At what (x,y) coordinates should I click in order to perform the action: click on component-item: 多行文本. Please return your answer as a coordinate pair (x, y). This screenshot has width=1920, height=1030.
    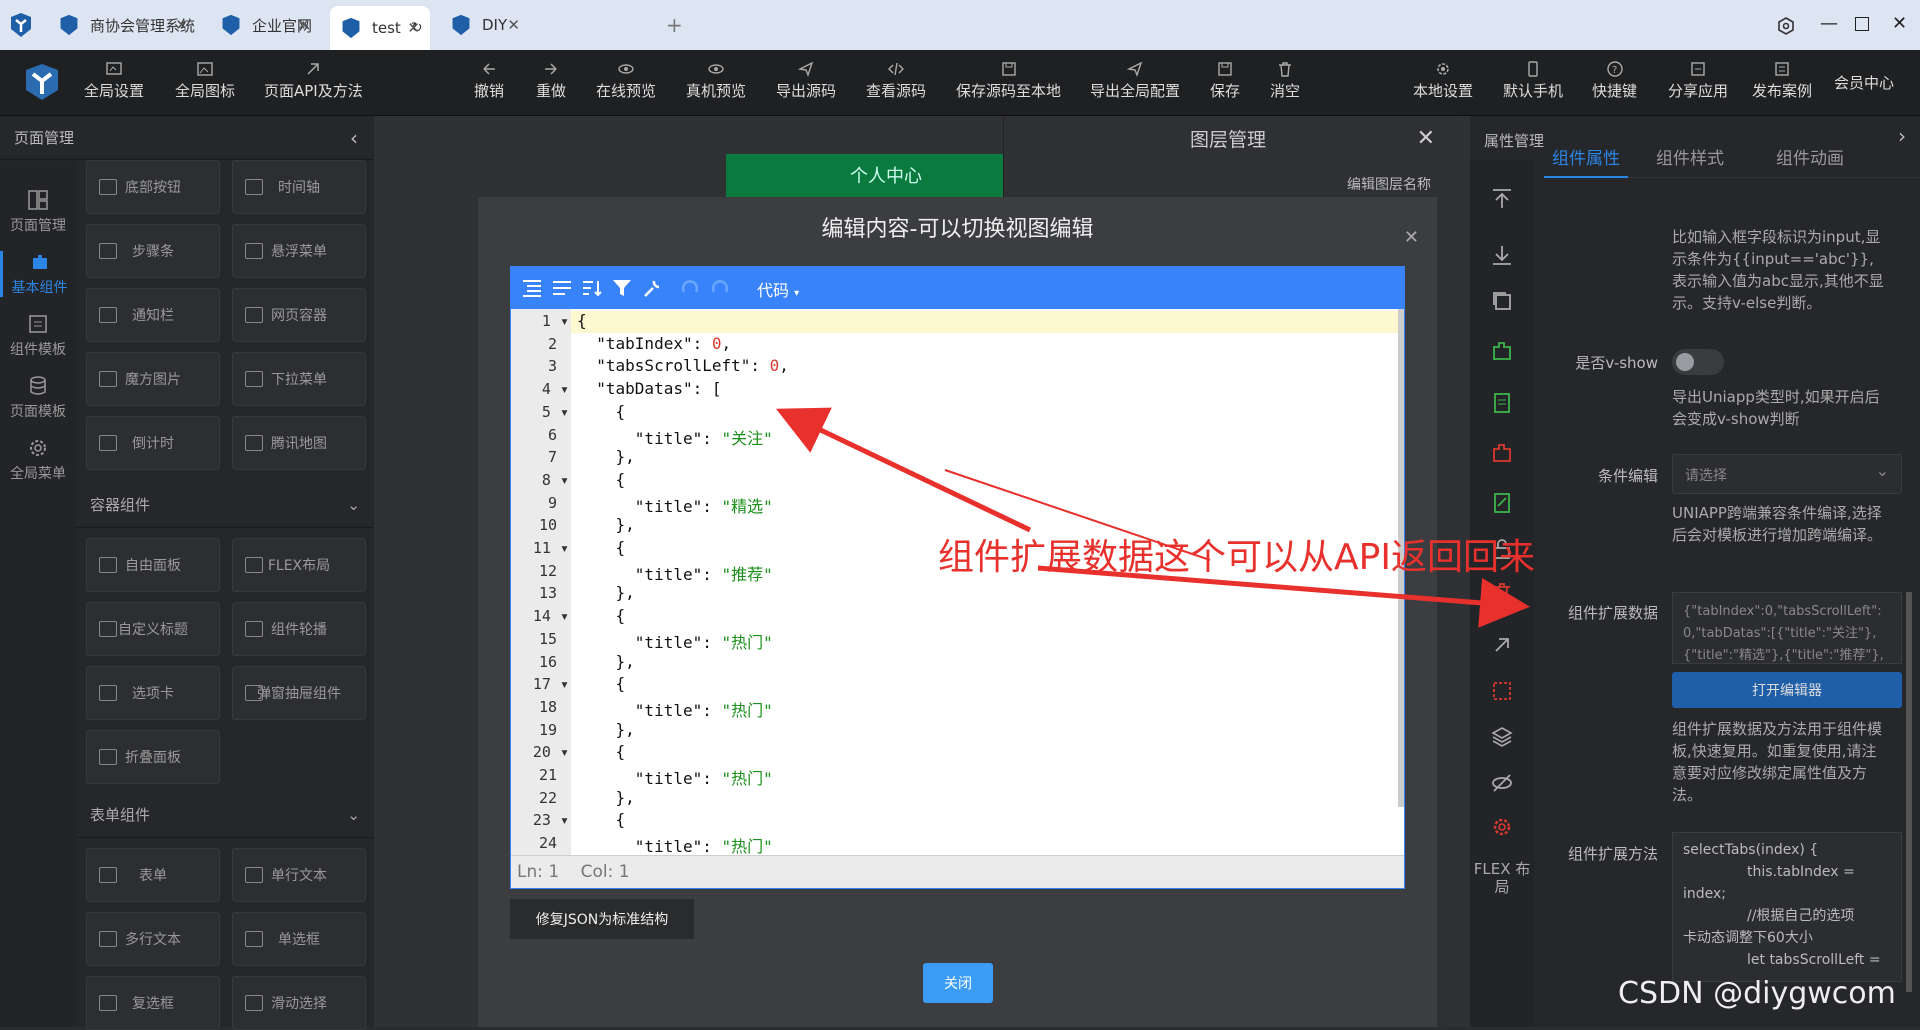
    Looking at the image, I should click on (153, 939).